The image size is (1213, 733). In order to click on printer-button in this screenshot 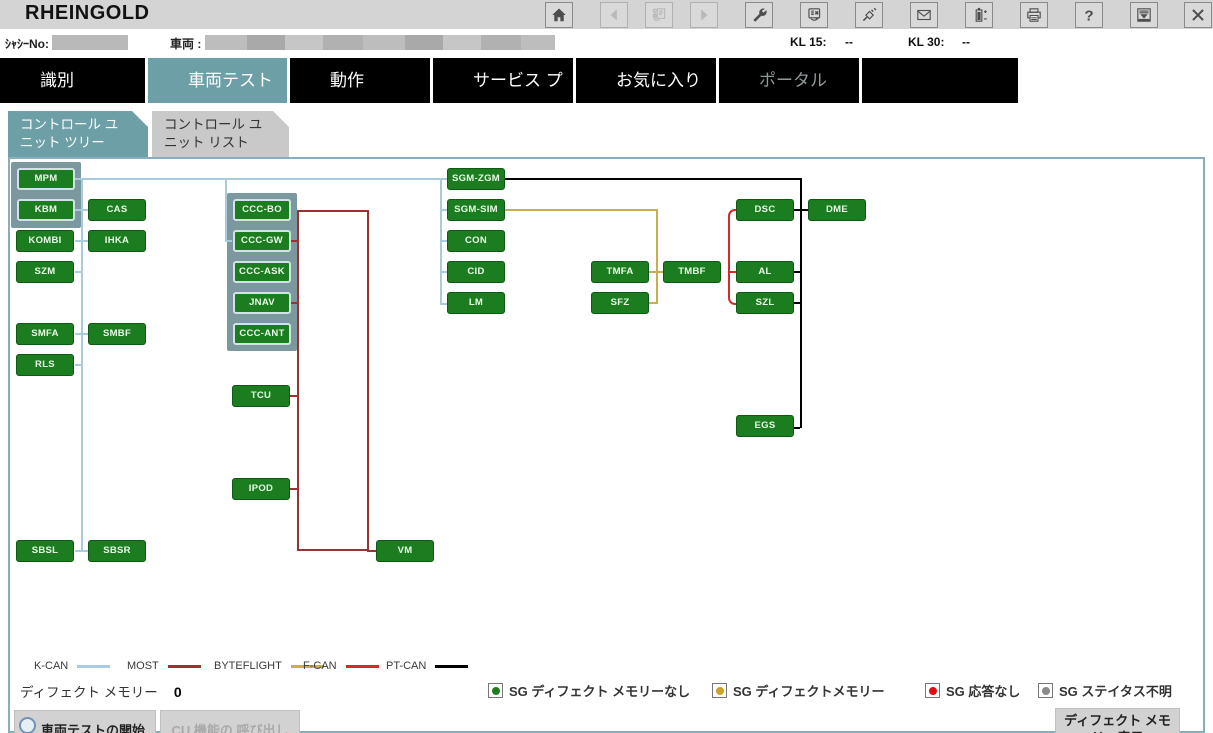, I will do `click(1034, 15)`.